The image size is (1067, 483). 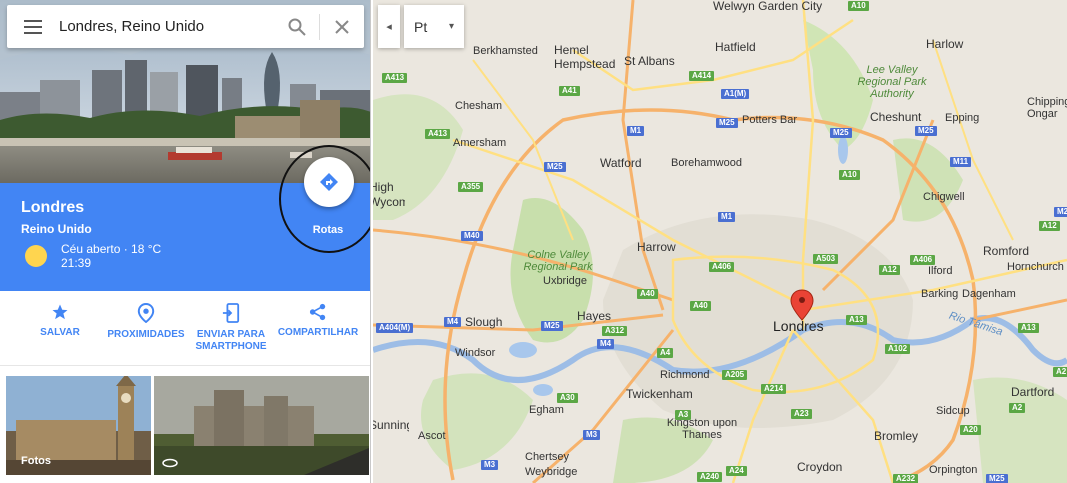 What do you see at coordinates (706, 163) in the screenshot?
I see `map-label-borehamwood: Borehamwood` at bounding box center [706, 163].